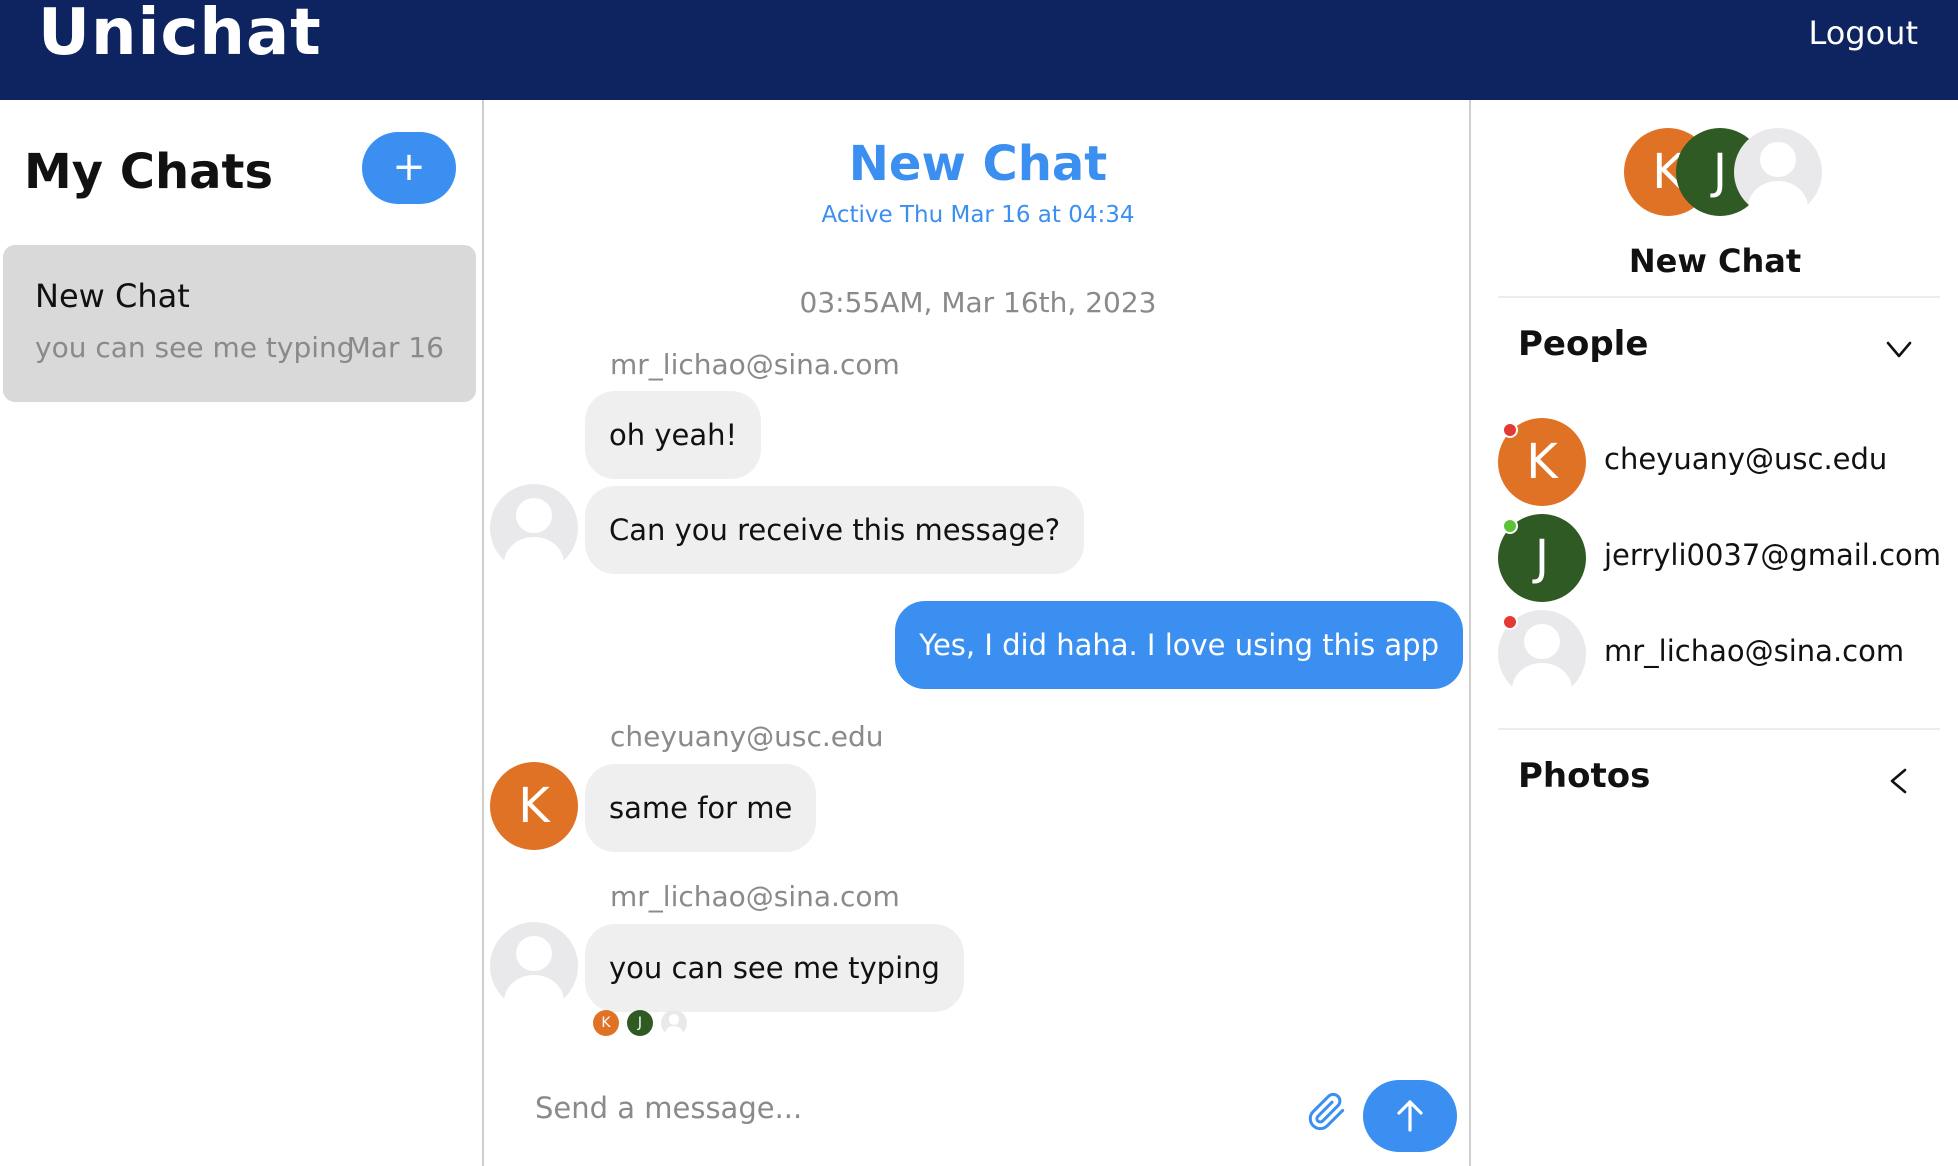  What do you see at coordinates (835, 530) in the screenshot?
I see `message-bubble: Can you receive this message?` at bounding box center [835, 530].